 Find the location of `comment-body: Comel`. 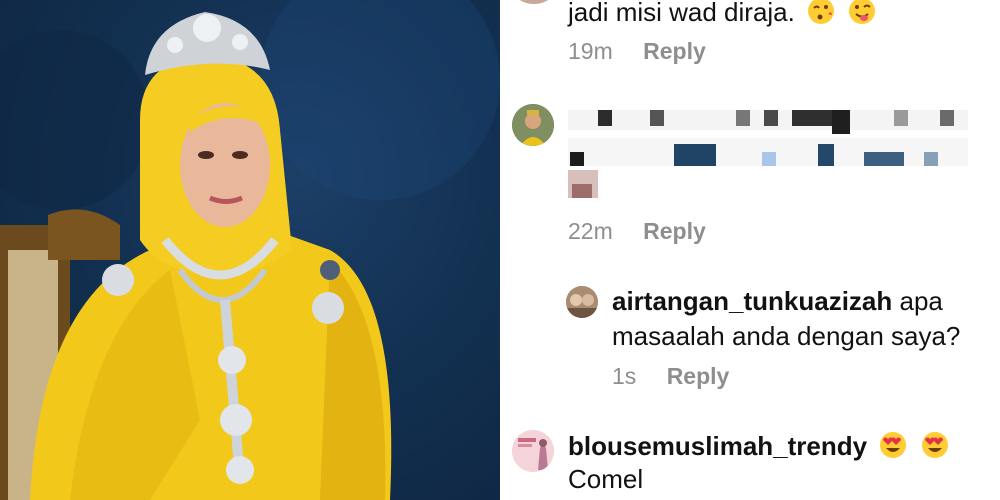

comment-body: Comel is located at coordinates (606, 479).